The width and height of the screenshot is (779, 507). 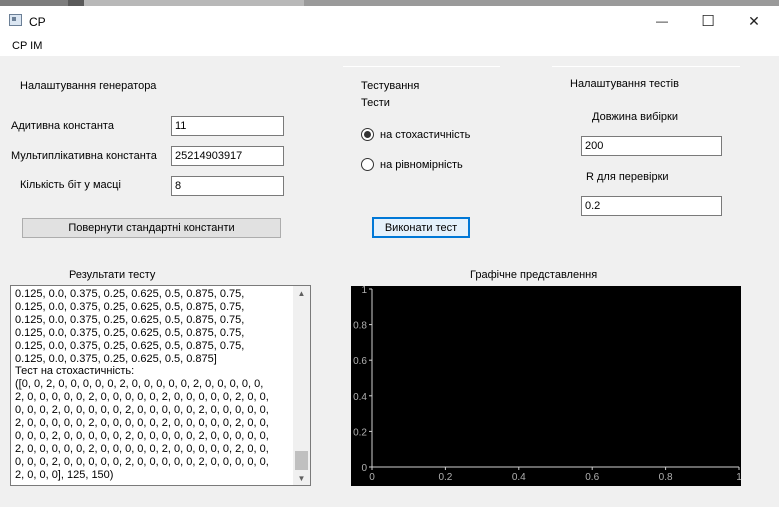 What do you see at coordinates (375, 103) in the screenshot?
I see `tests-label: Тести` at bounding box center [375, 103].